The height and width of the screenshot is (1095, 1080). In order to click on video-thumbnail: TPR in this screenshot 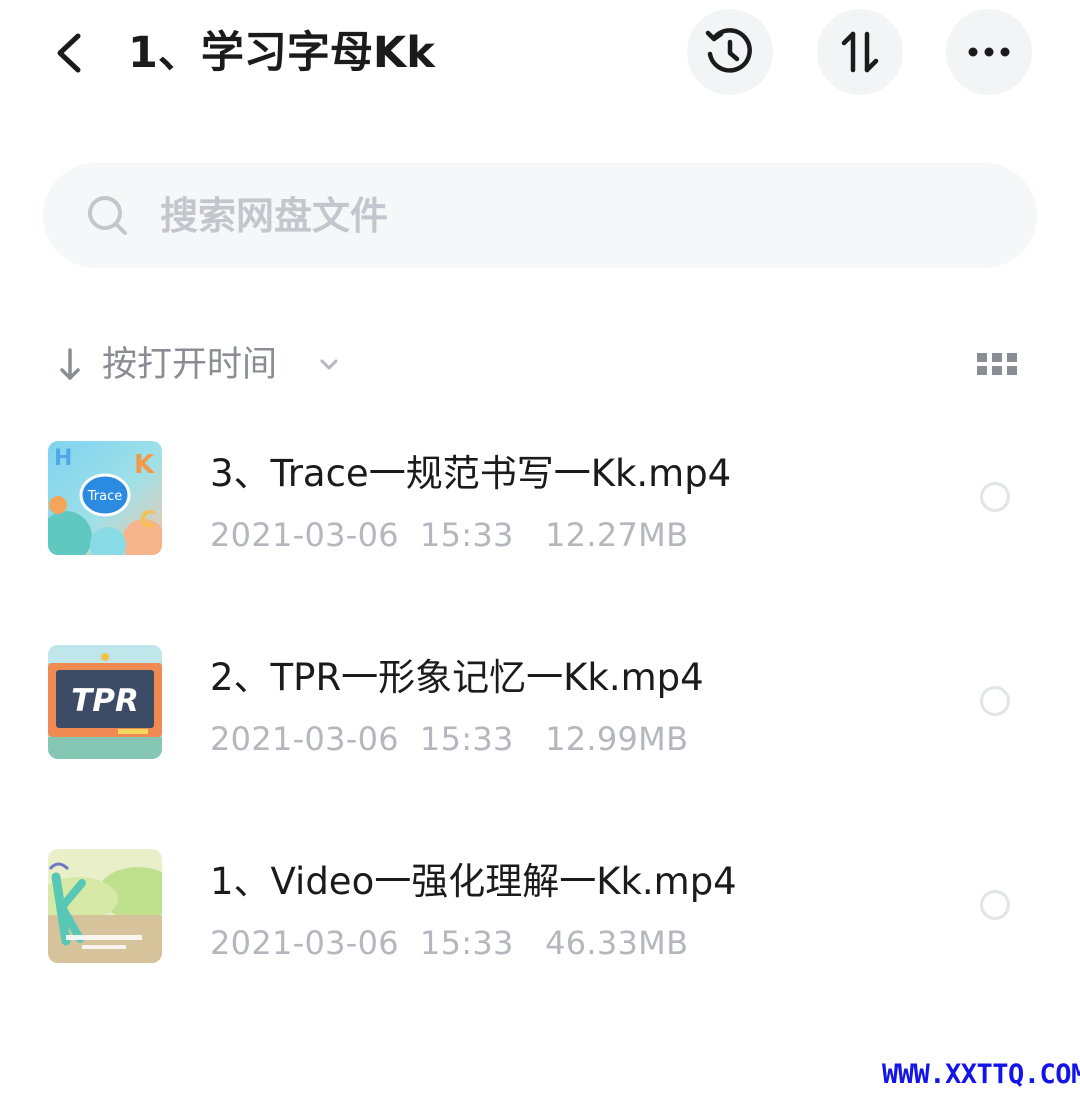, I will do `click(105, 702)`.